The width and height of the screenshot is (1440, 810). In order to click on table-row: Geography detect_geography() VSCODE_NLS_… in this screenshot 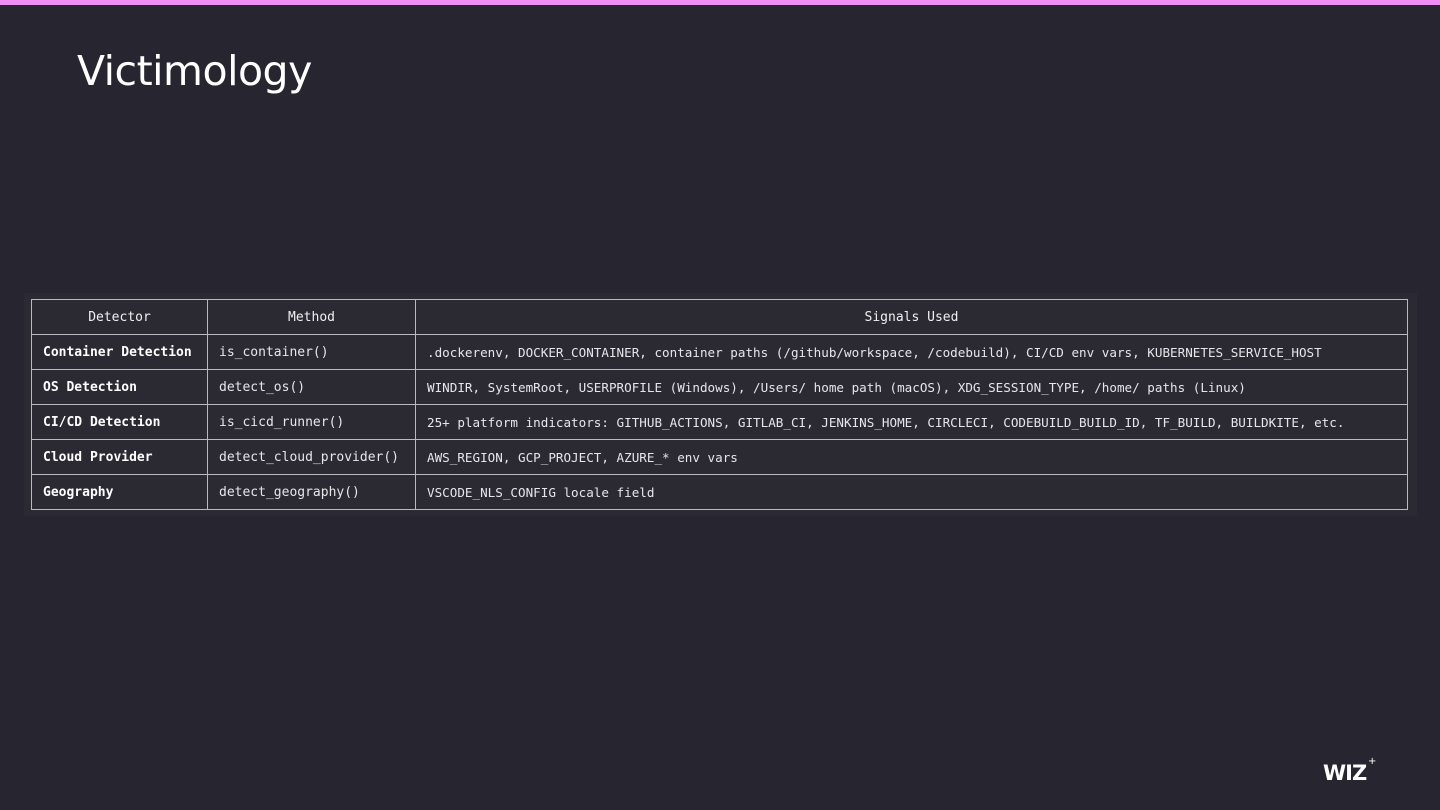, I will do `click(719, 492)`.